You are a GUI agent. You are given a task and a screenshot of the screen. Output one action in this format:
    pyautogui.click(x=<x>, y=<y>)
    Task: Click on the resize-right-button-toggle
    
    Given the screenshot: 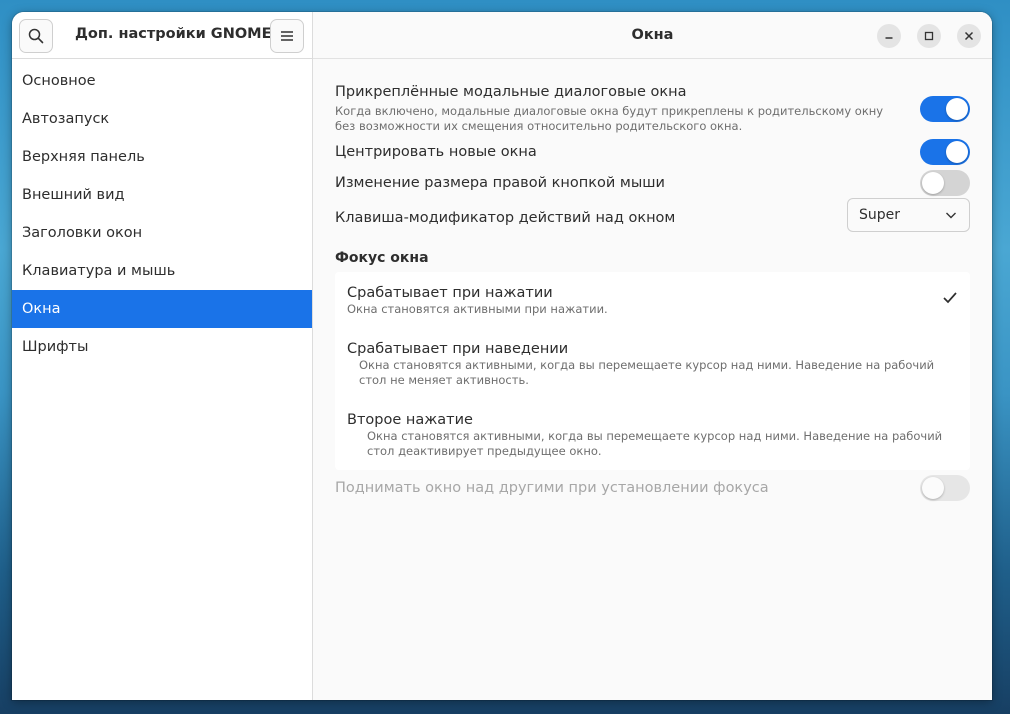 What is the action you would take?
    pyautogui.click(x=945, y=183)
    